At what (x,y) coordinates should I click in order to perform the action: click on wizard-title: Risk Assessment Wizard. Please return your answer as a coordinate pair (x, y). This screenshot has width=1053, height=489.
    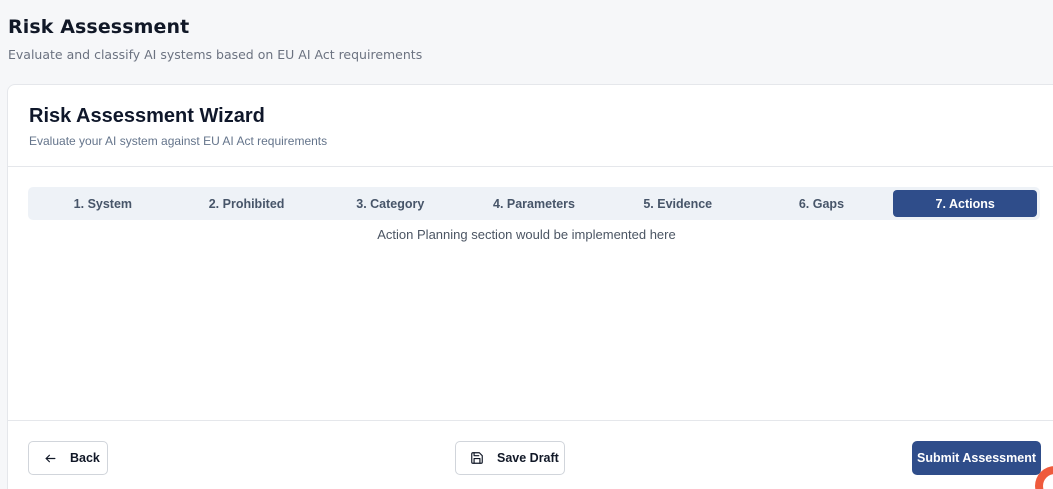
    Looking at the image, I should click on (147, 116).